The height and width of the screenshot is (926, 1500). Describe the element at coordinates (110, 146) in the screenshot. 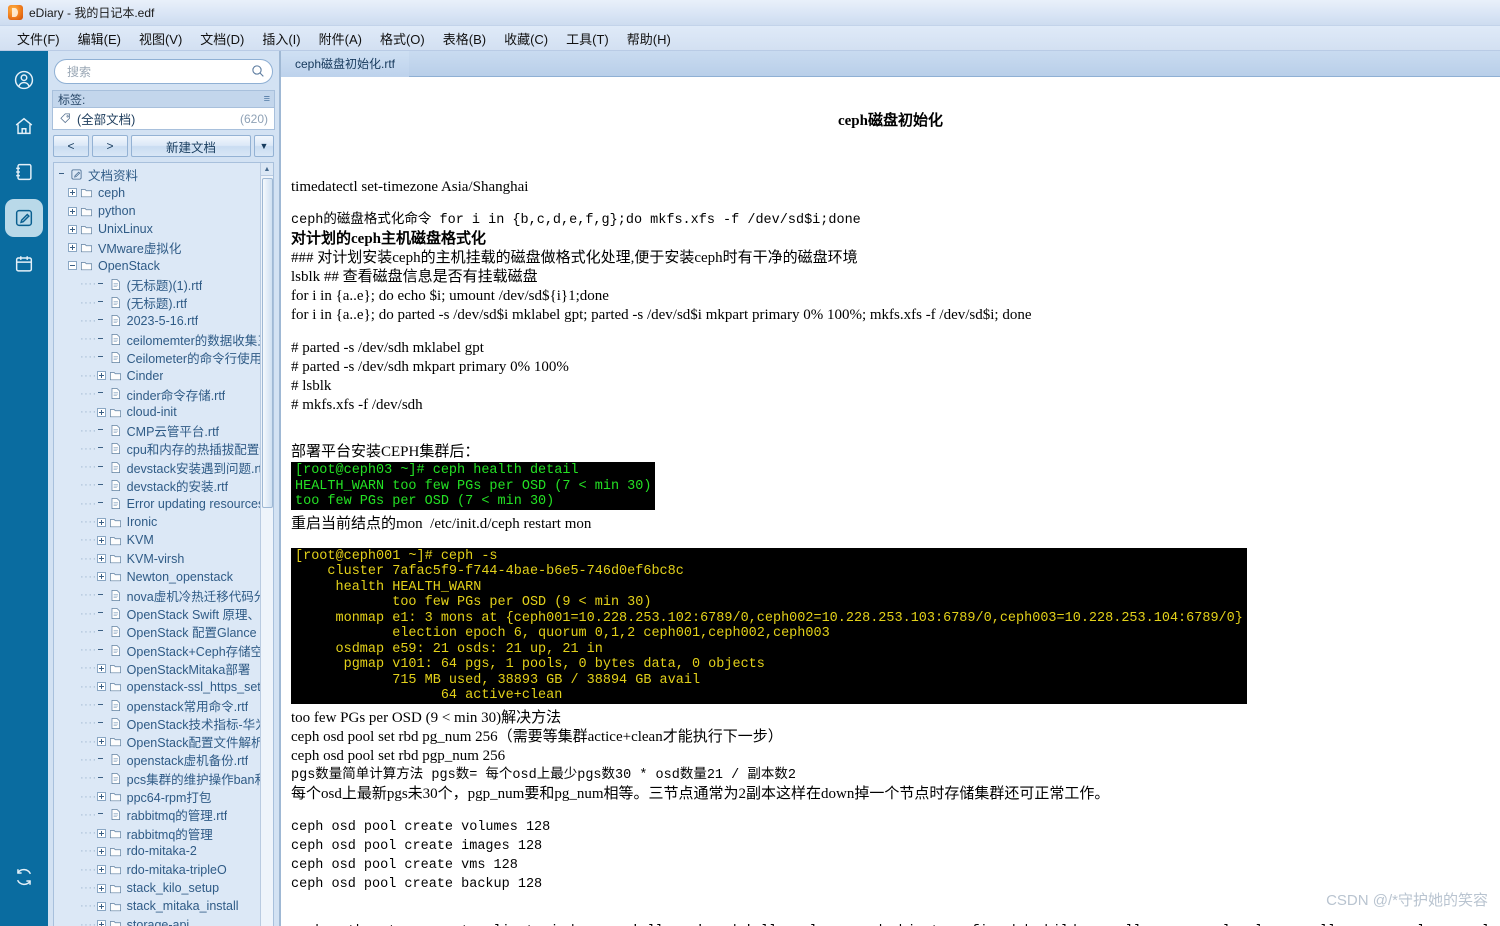

I see `next-button: >` at that location.